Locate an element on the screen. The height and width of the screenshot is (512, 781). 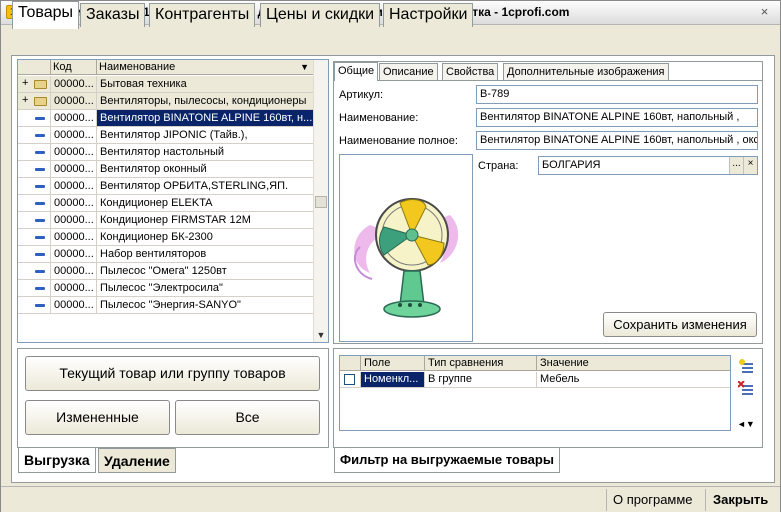
filter-row-compare: В группе is located at coordinates (481, 380).